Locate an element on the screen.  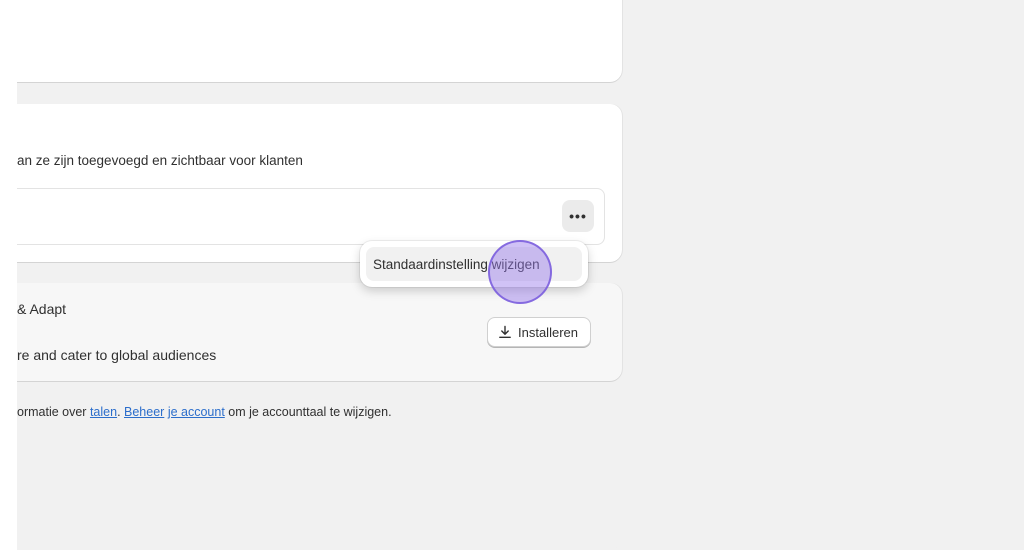
settings-card-top is located at coordinates (319, 41).